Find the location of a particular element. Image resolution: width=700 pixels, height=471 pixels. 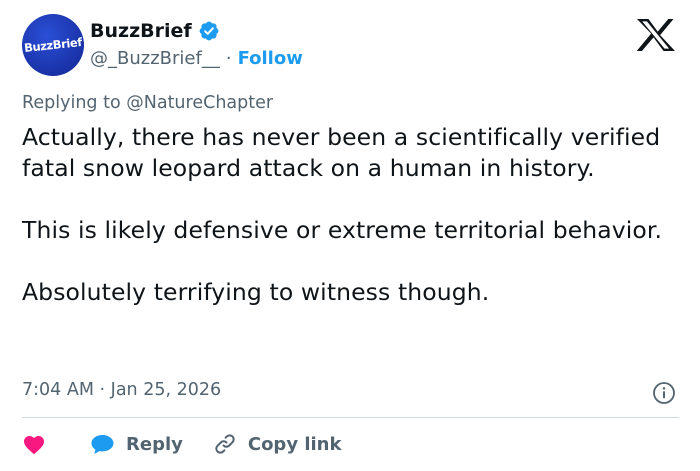

tweet-time: 7:04 AM is located at coordinates (58, 390).